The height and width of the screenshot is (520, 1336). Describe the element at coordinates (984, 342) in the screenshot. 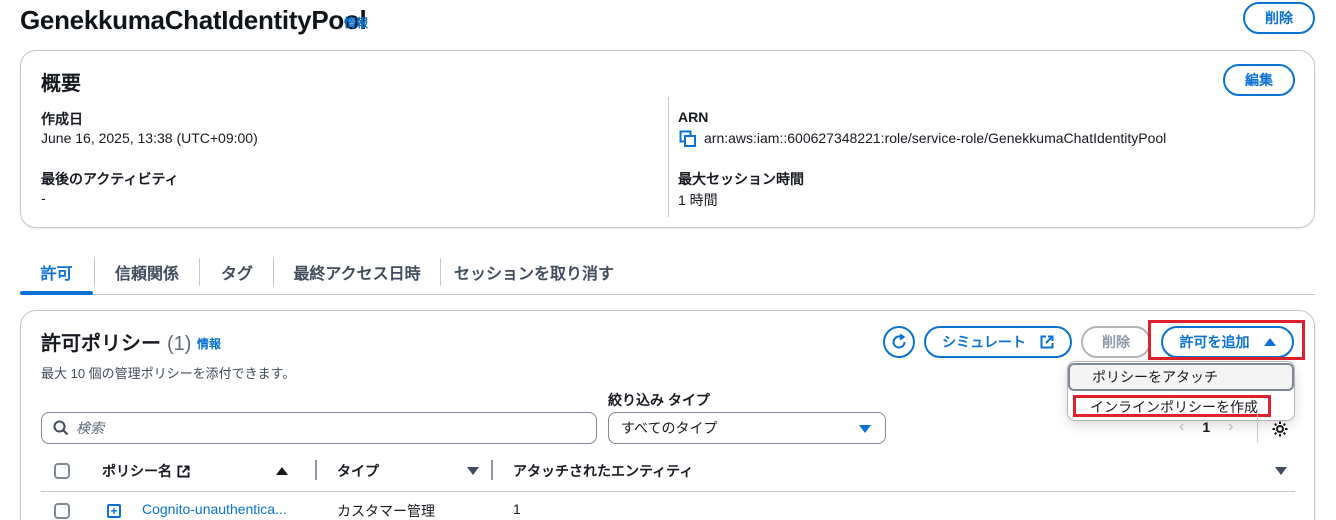

I see `simulate-label: シミュレート` at that location.